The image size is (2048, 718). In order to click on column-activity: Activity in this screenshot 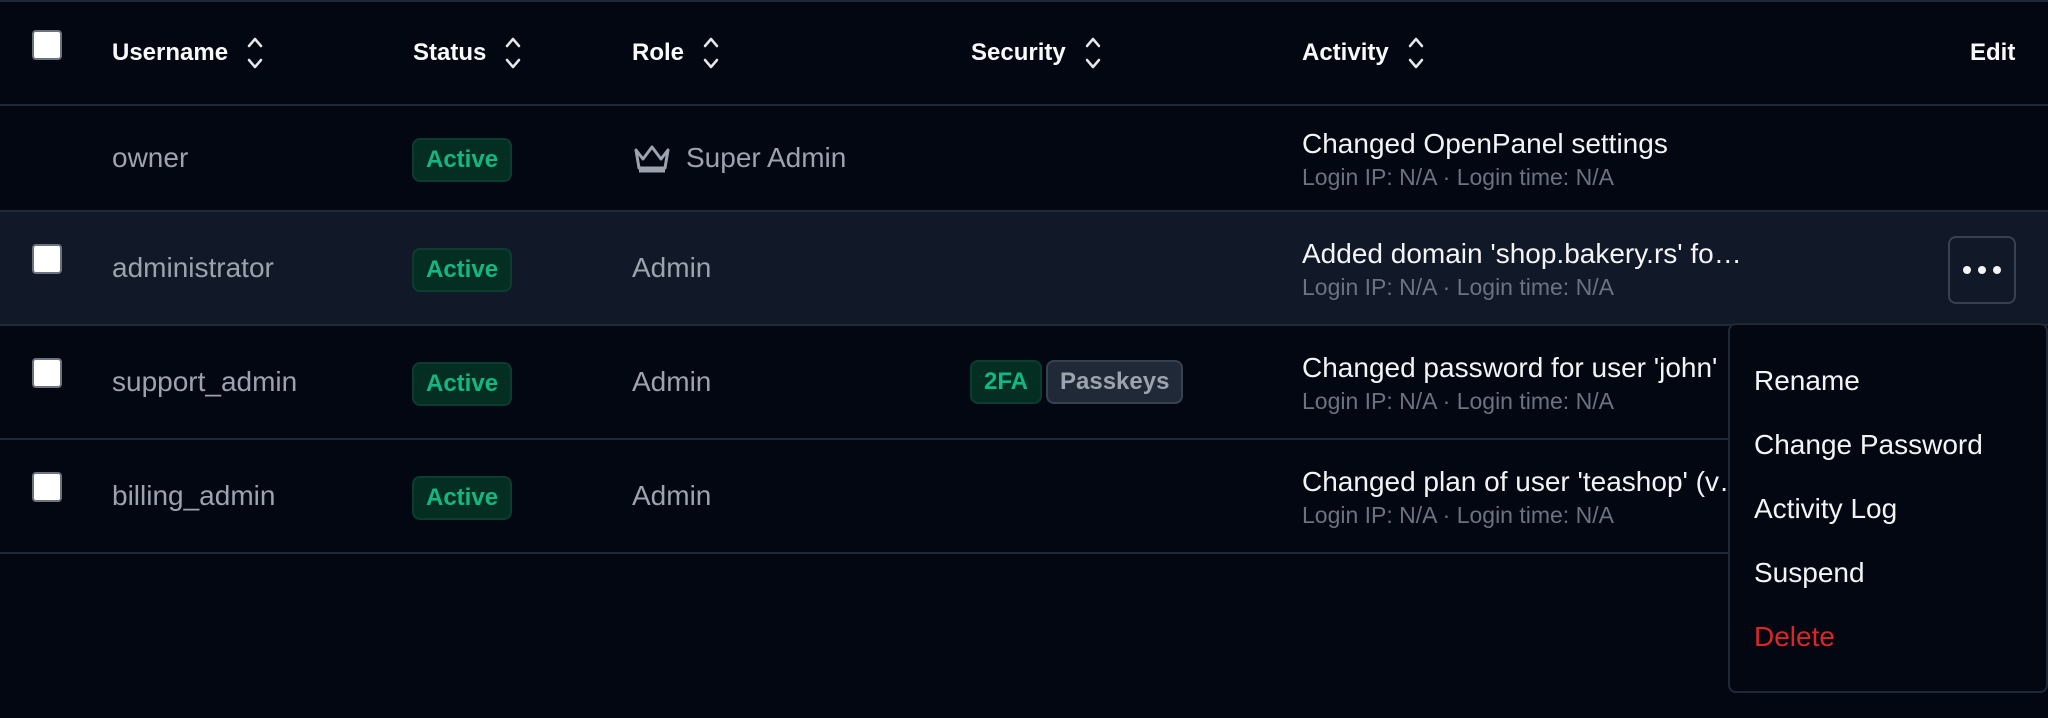, I will do `click(1363, 53)`.